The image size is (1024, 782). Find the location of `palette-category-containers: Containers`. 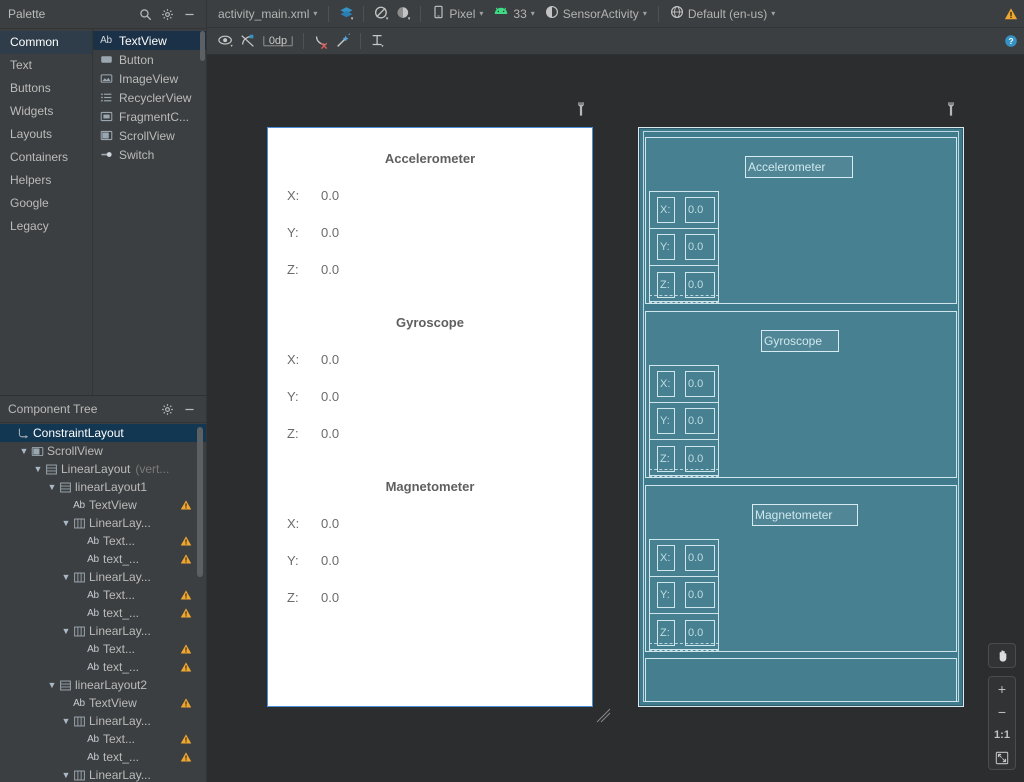

palette-category-containers: Containers is located at coordinates (46, 157).